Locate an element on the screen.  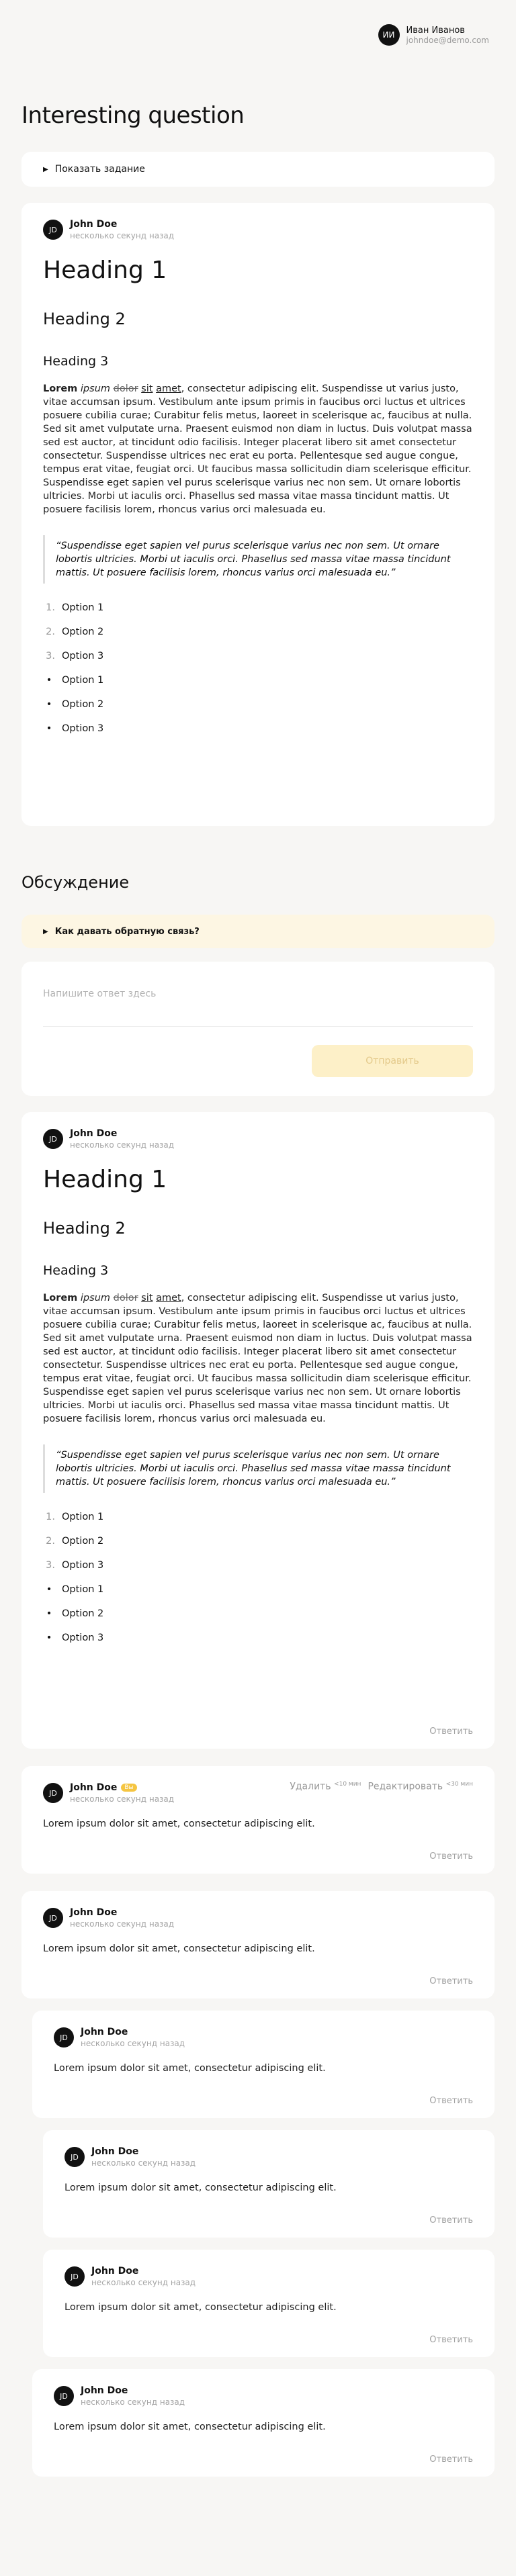
post-time: несколько секунд назад is located at coordinates (123, 235).